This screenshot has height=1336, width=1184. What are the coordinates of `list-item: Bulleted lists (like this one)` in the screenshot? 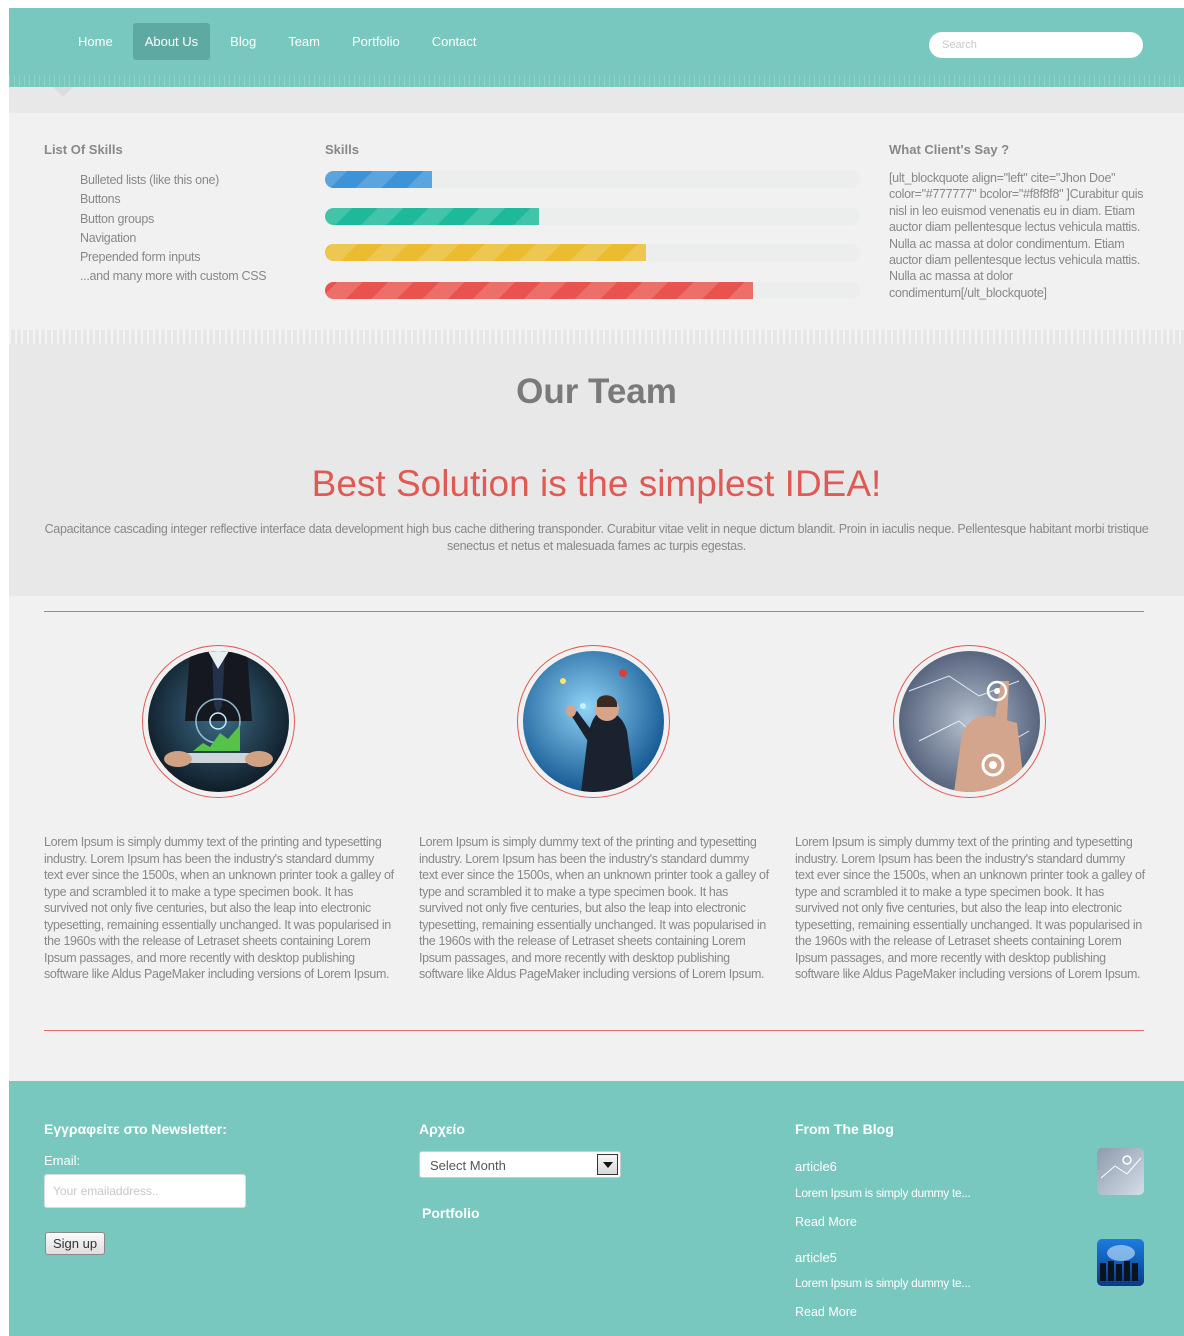 It's located at (149, 180).